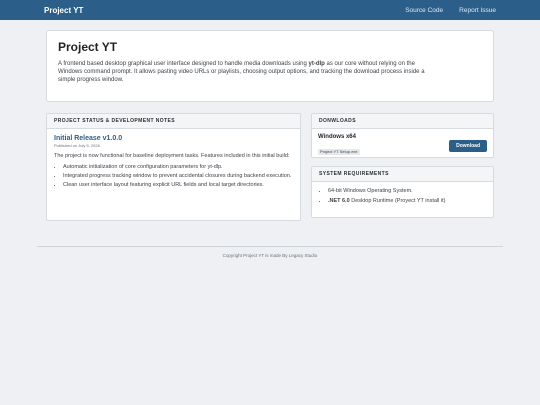  I want to click on hero-title: Project YT, so click(88, 47).